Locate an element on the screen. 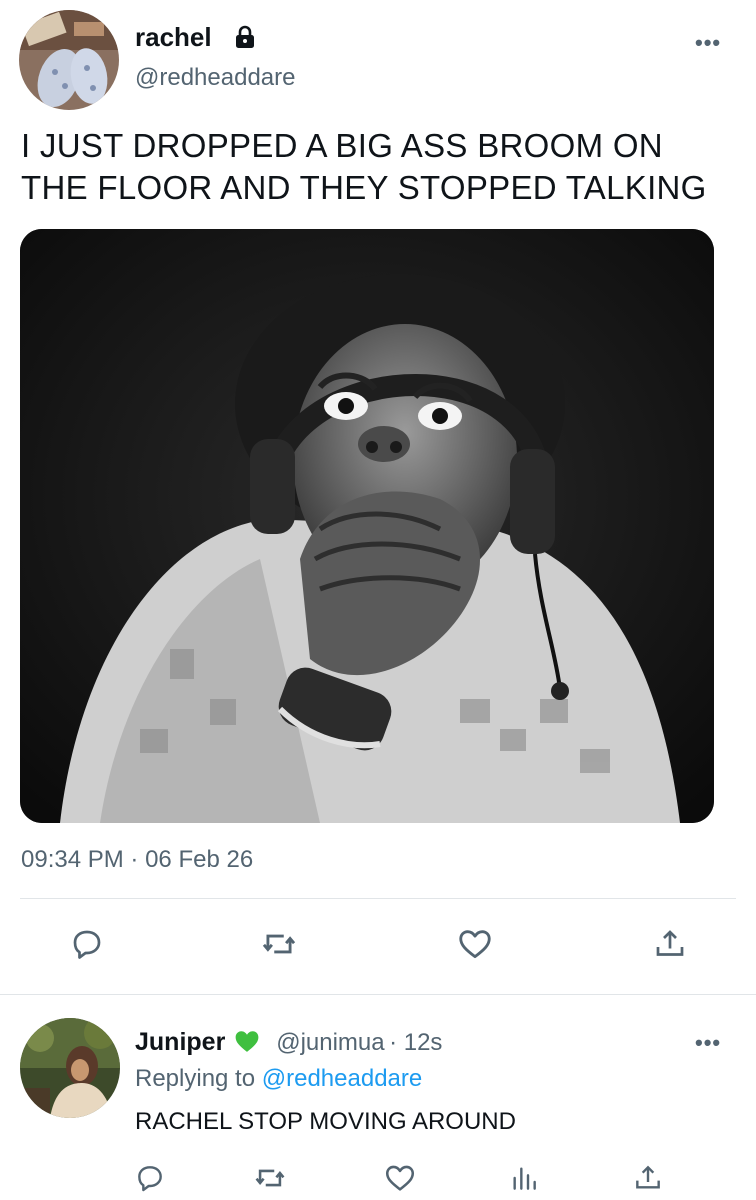  reply-retweet-button is located at coordinates (270, 1178).